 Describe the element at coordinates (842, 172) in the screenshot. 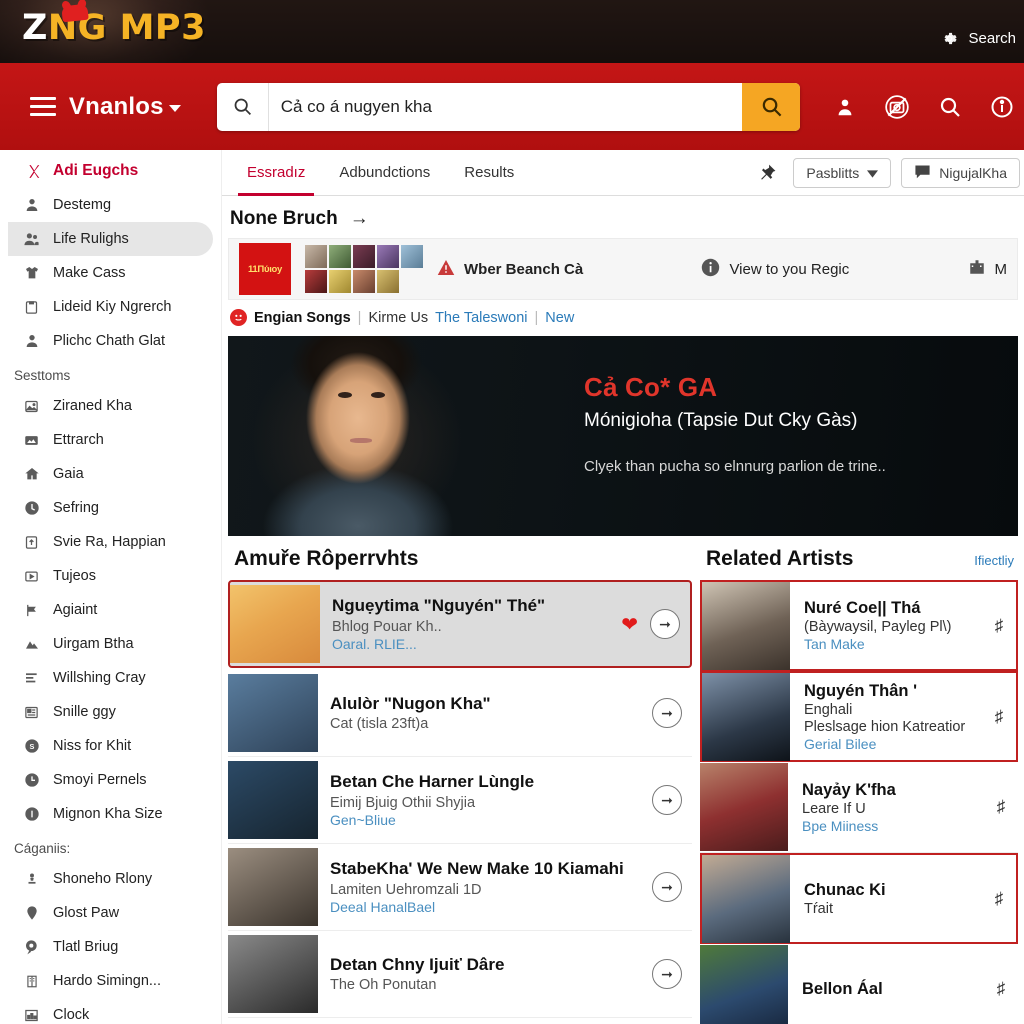

I see `pasblitts-dropdown: Pasblitts` at that location.